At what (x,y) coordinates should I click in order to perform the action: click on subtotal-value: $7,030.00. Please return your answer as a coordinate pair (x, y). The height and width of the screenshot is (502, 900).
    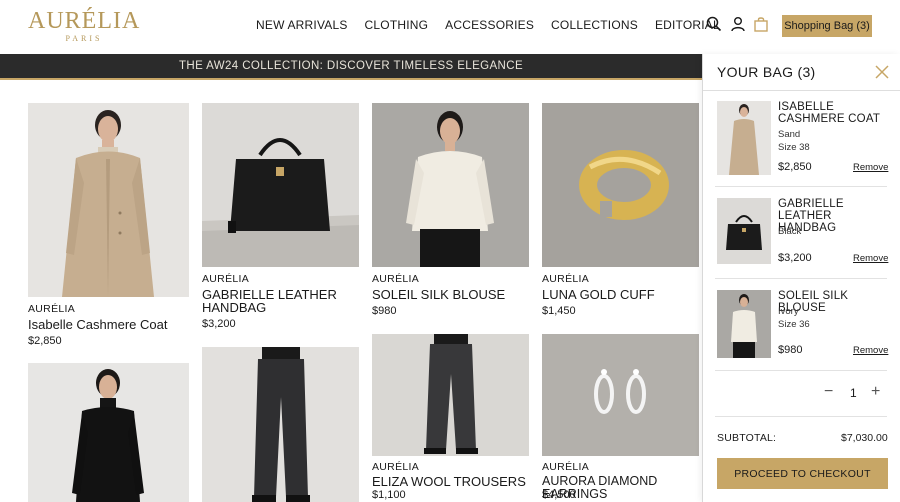
    Looking at the image, I should click on (864, 438).